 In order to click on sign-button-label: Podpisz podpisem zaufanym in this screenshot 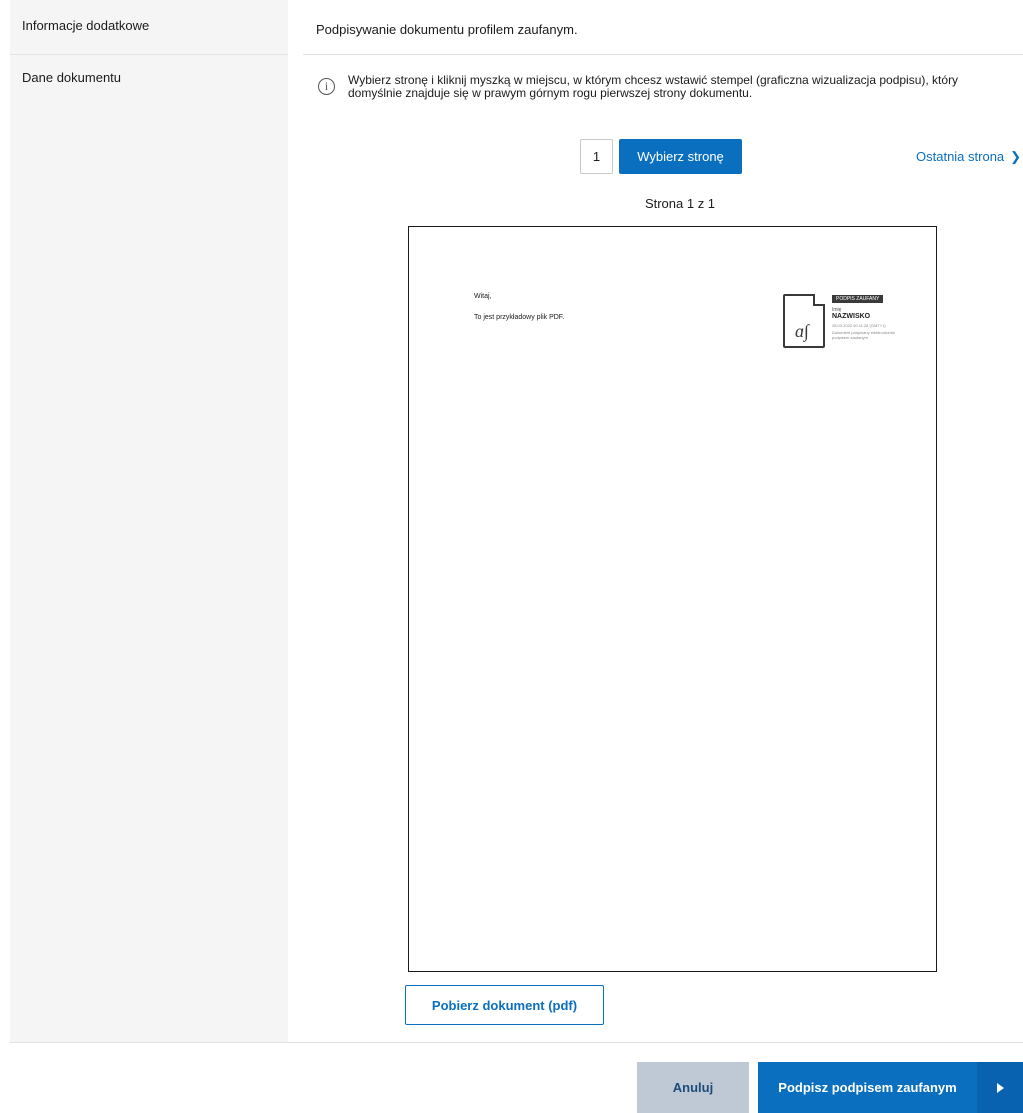, I will do `click(867, 1087)`.